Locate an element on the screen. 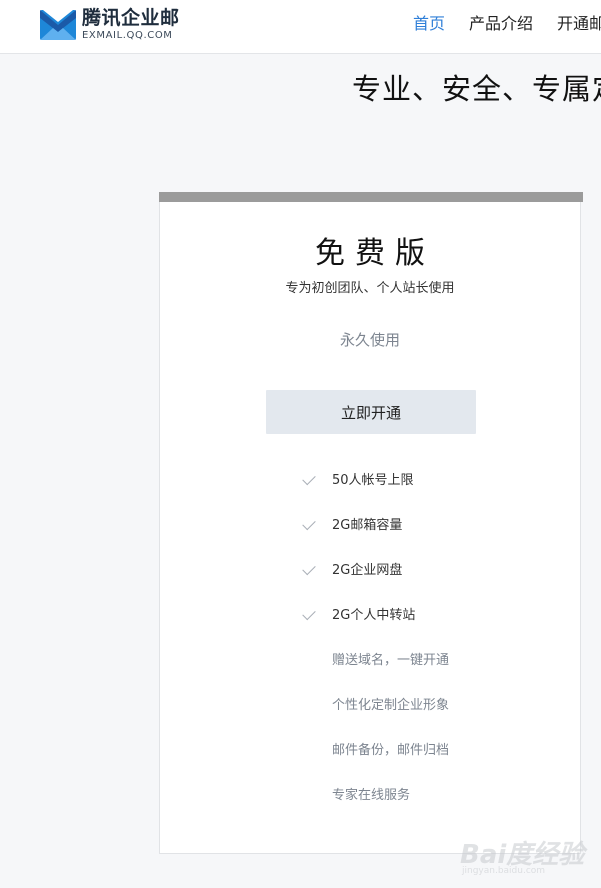 The height and width of the screenshot is (888, 601). brand-name: 腾讯企业邮 is located at coordinates (131, 18).